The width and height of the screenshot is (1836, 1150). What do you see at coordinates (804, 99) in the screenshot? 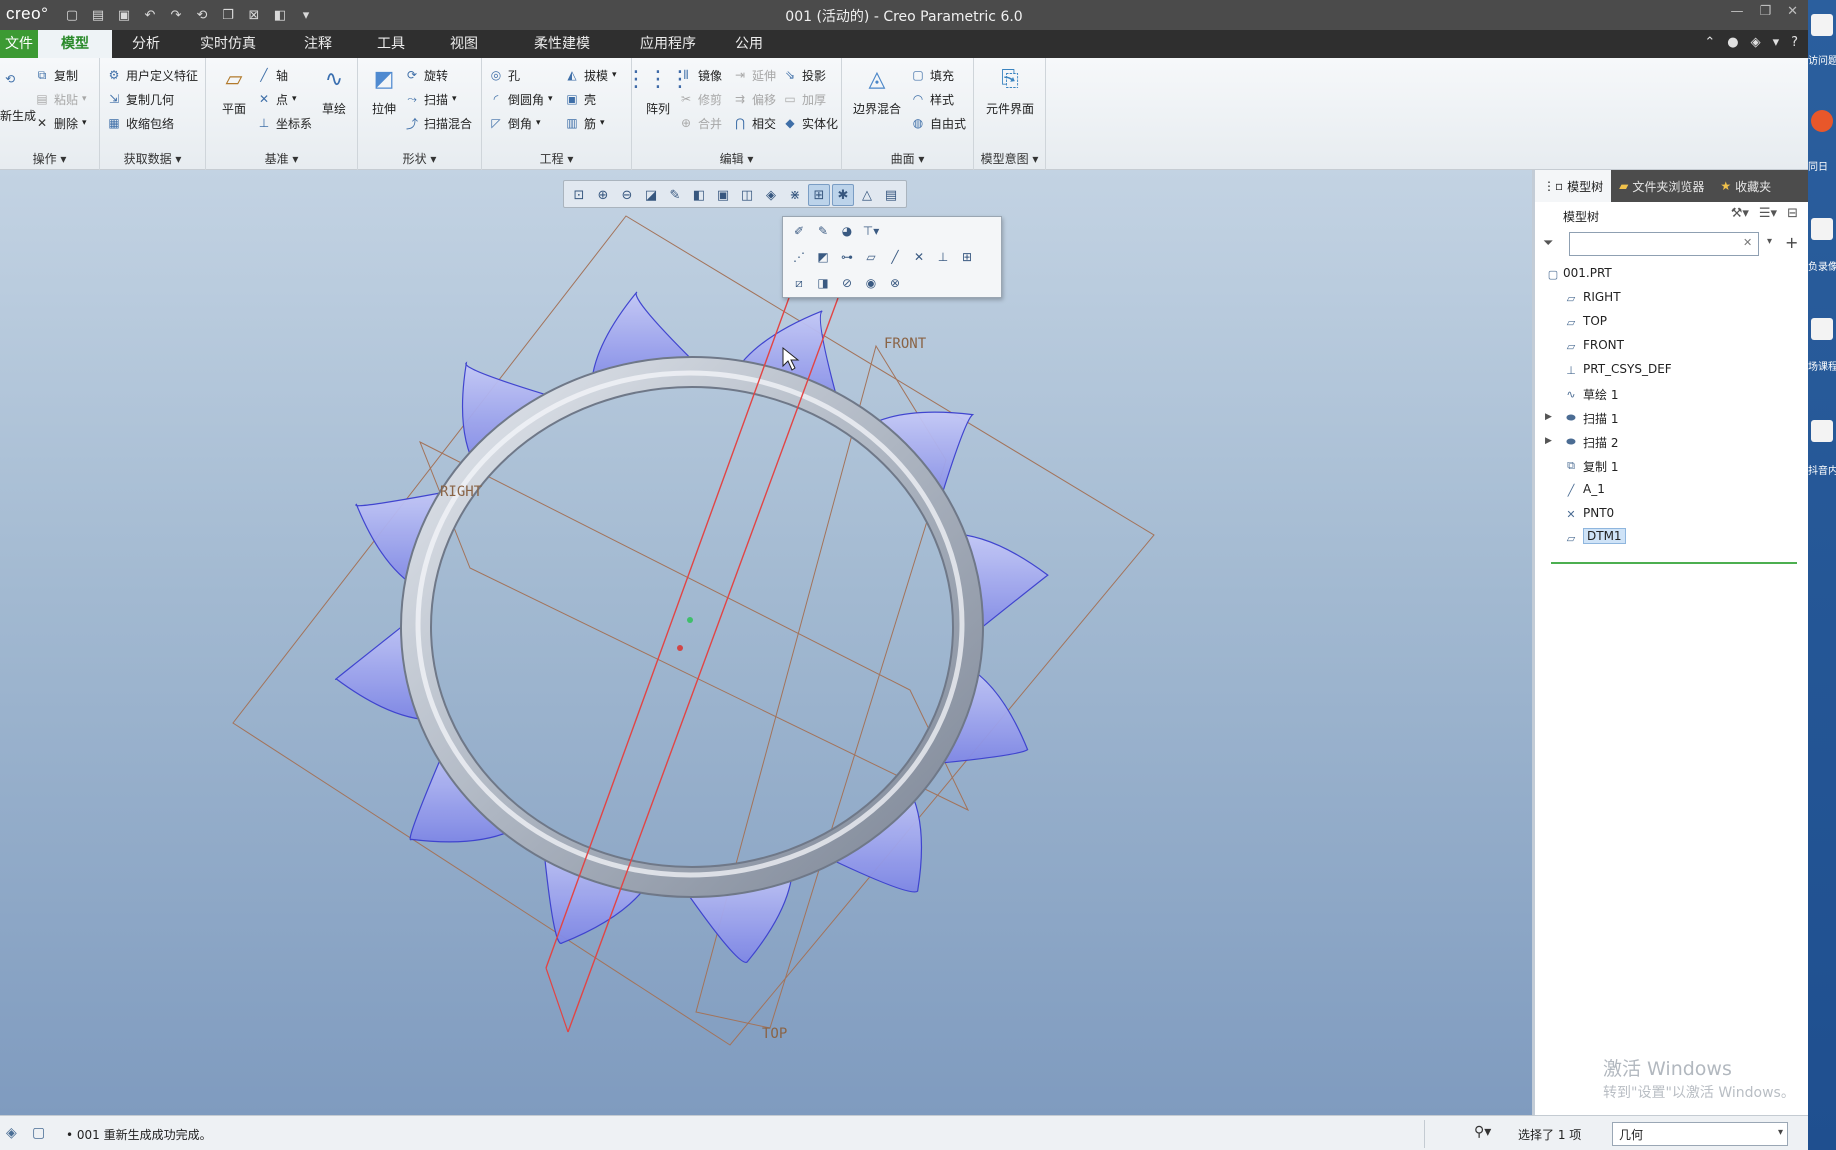
I see `thicken-button: ▭ 加厚` at bounding box center [804, 99].